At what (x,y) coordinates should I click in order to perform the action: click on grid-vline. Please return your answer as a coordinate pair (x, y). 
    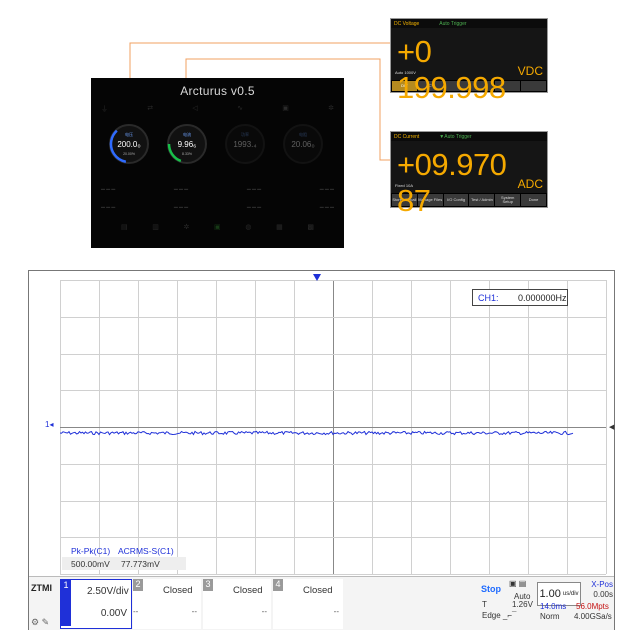
    Looking at the image, I should click on (606, 427).